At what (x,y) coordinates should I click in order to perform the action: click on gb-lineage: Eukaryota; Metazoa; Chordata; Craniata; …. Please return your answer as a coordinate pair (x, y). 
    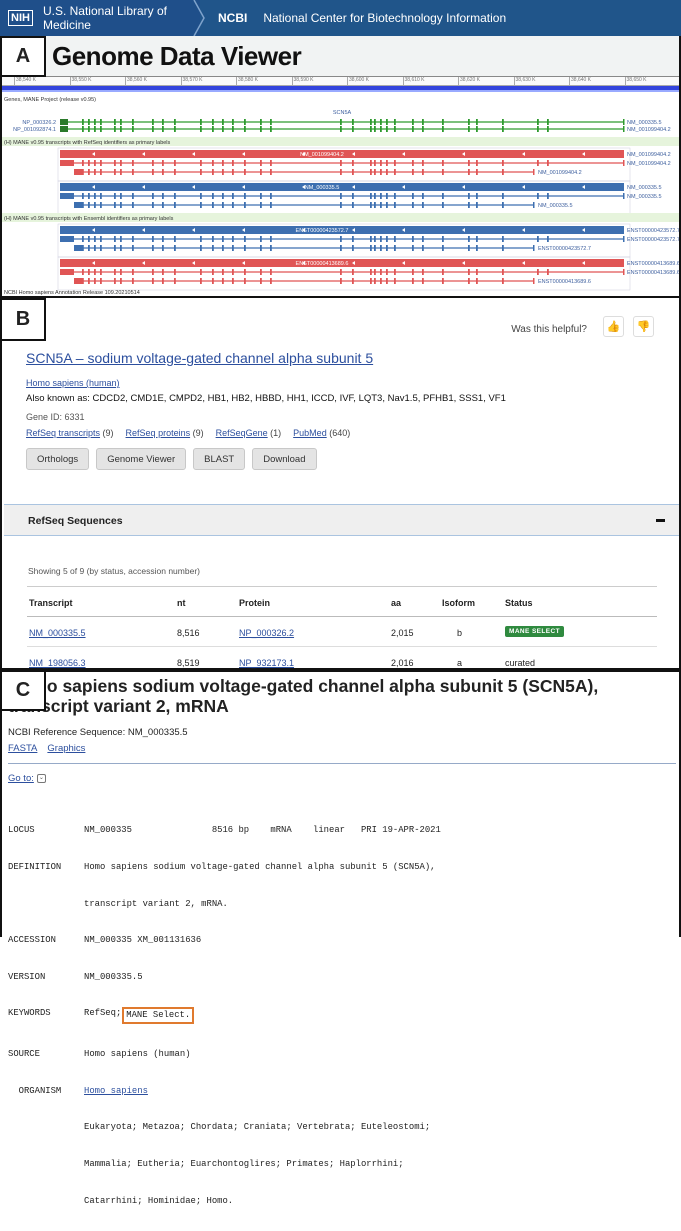
    Looking at the image, I should click on (257, 1127).